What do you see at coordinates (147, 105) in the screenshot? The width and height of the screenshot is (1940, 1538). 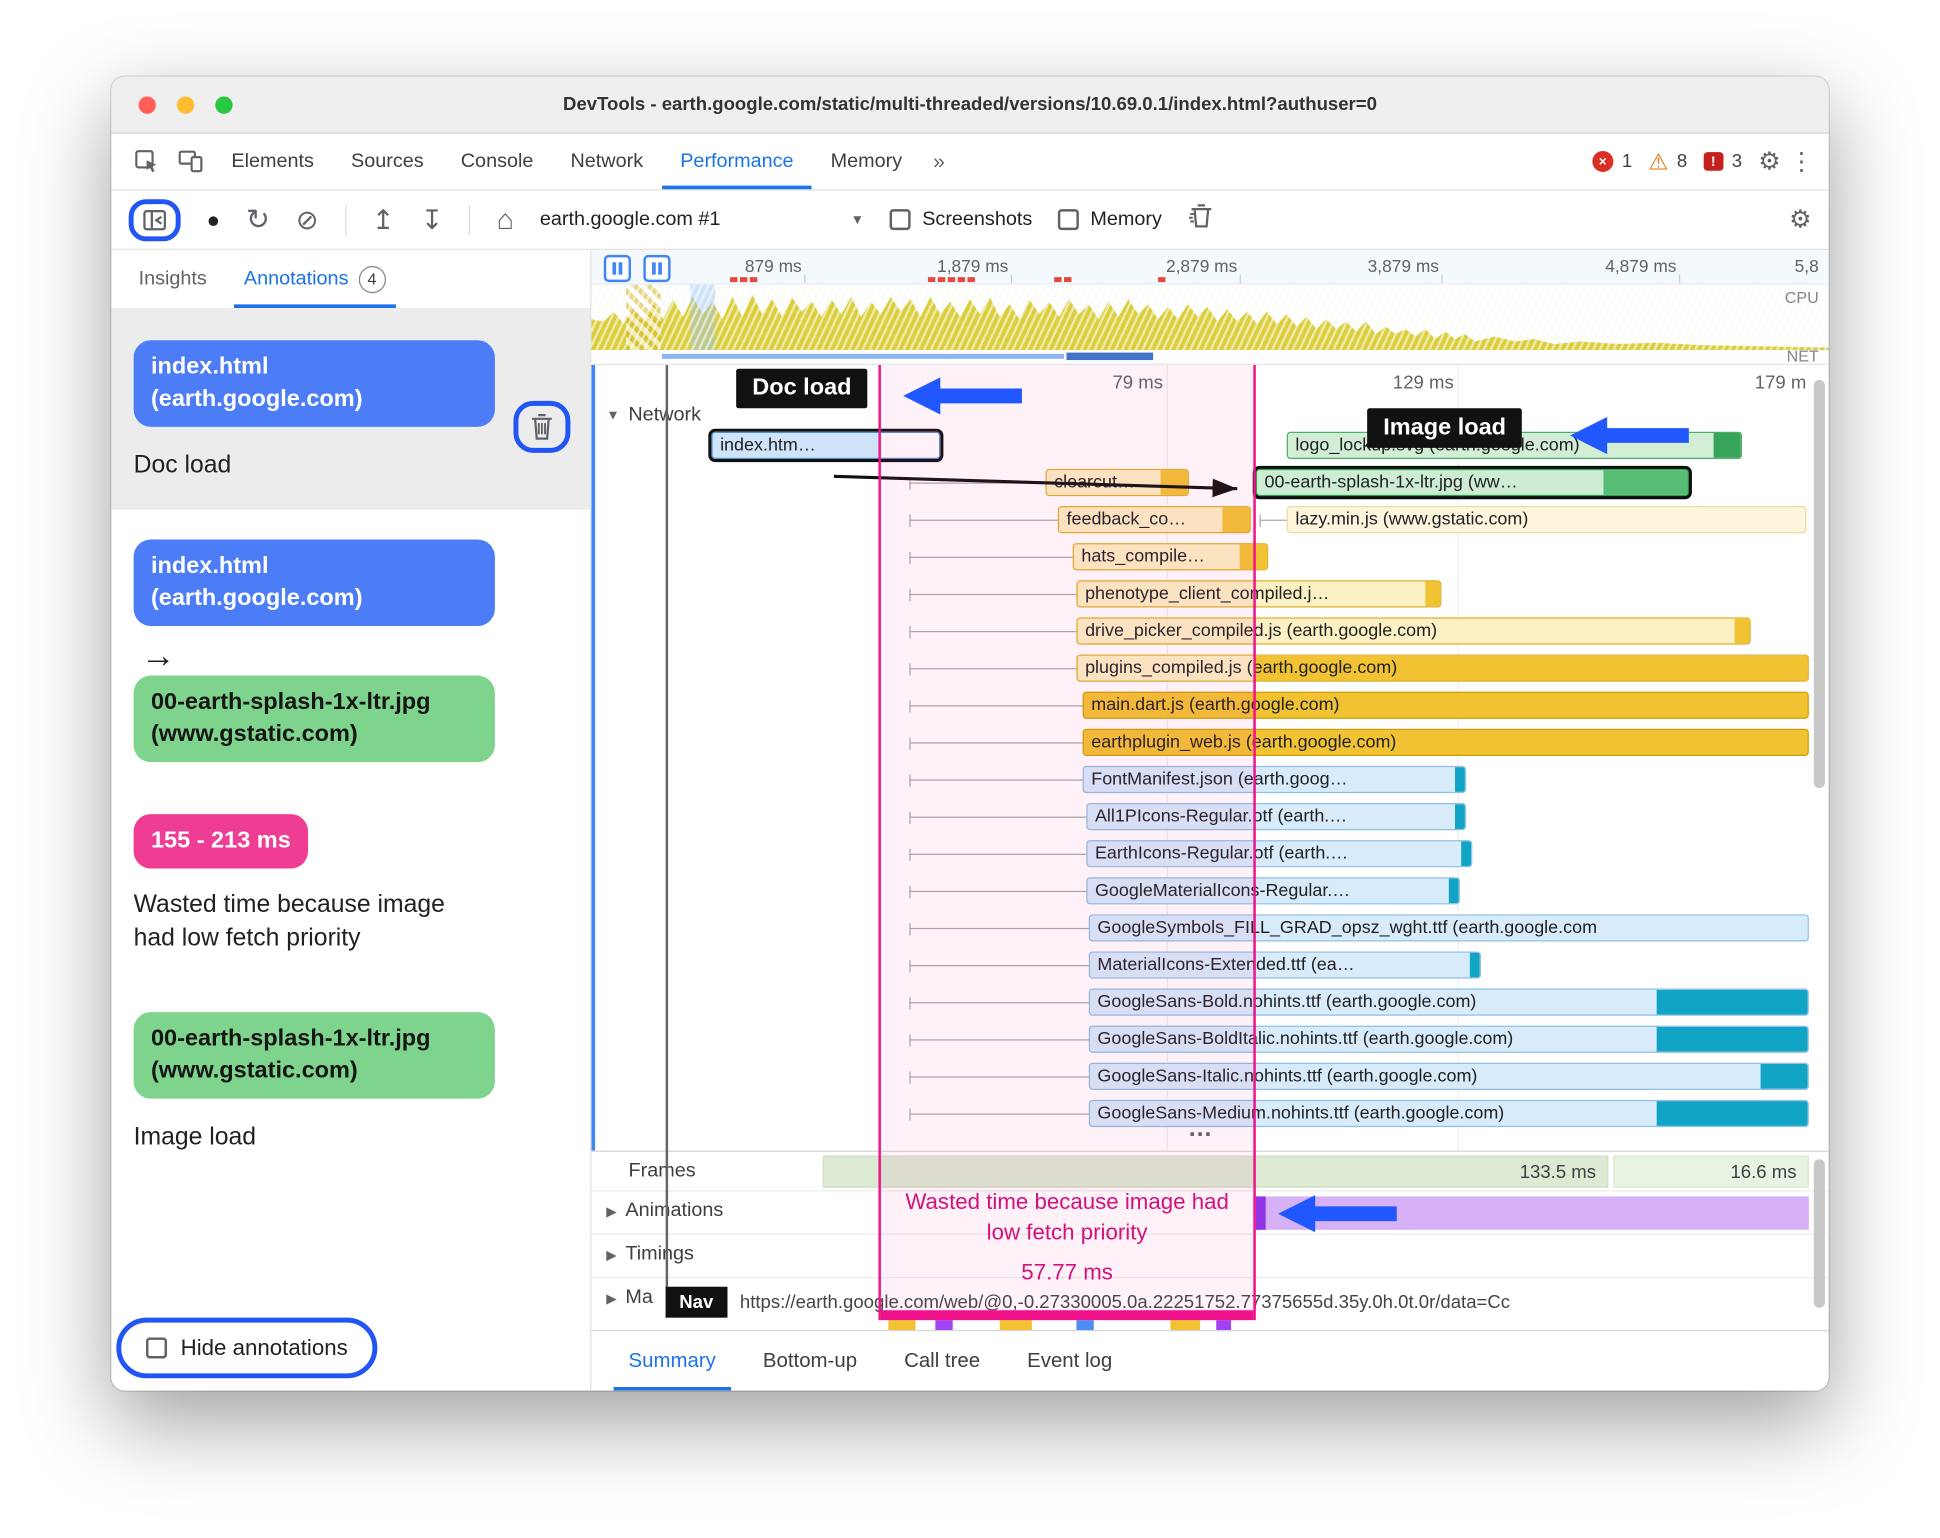 I see `close-window-button` at bounding box center [147, 105].